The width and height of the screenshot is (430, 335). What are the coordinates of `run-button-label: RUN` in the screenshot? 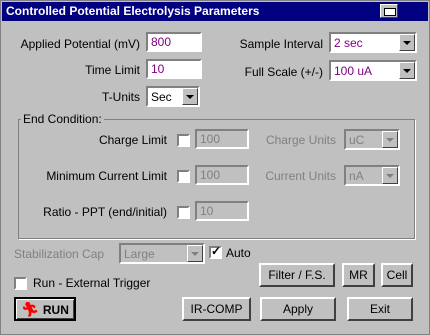 It's located at (55, 310).